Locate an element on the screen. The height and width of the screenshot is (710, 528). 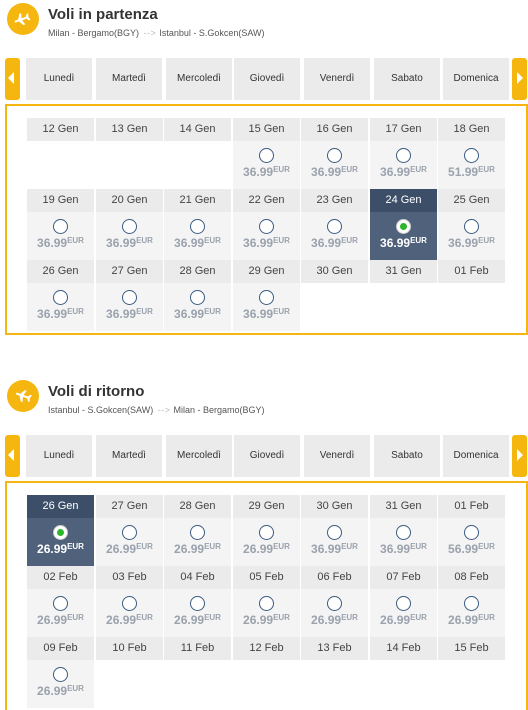
calendar-day-cell: 19 Gen 36.99EUR is located at coordinates (60, 224).